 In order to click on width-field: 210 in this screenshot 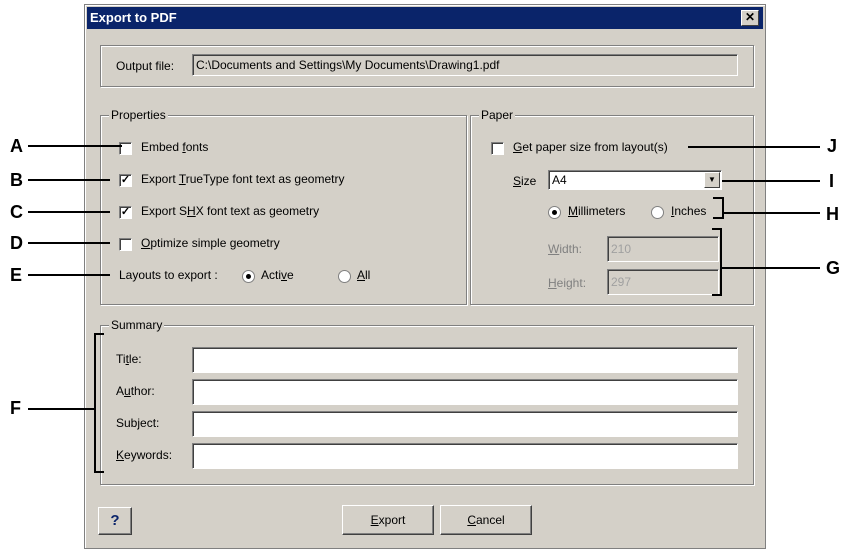, I will do `click(663, 249)`.